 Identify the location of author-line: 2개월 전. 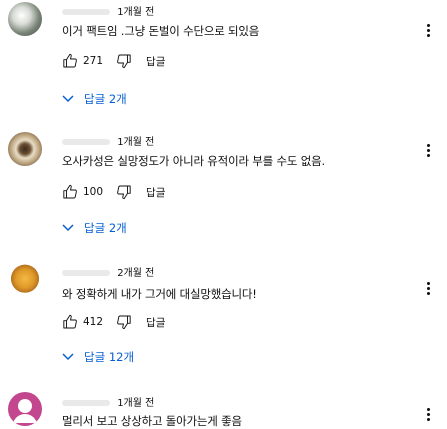
(108, 271).